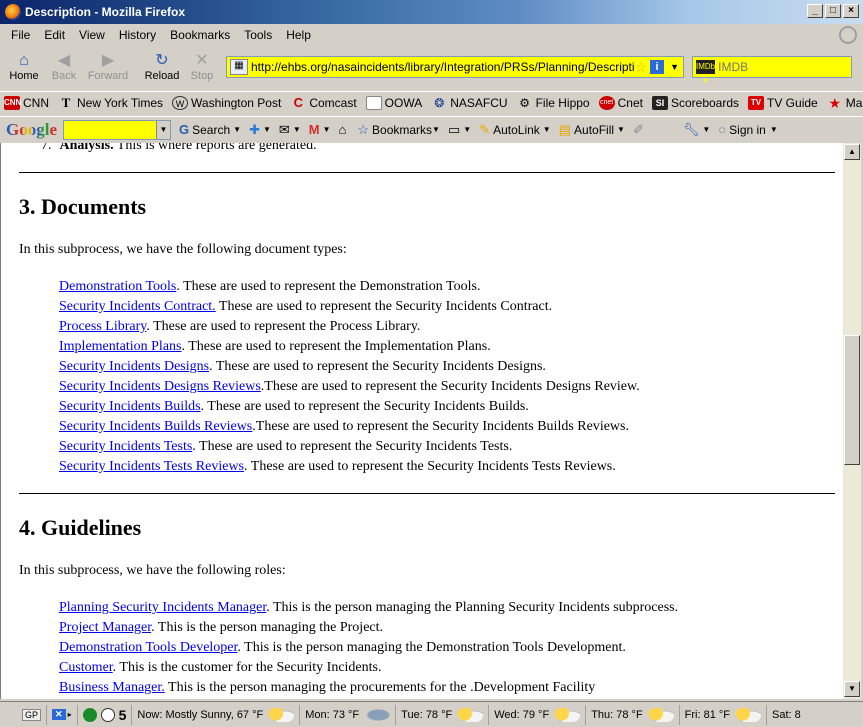 The height and width of the screenshot is (727, 863). I want to click on bookmark-file-hippo: ⚙ File Hippo, so click(553, 103).